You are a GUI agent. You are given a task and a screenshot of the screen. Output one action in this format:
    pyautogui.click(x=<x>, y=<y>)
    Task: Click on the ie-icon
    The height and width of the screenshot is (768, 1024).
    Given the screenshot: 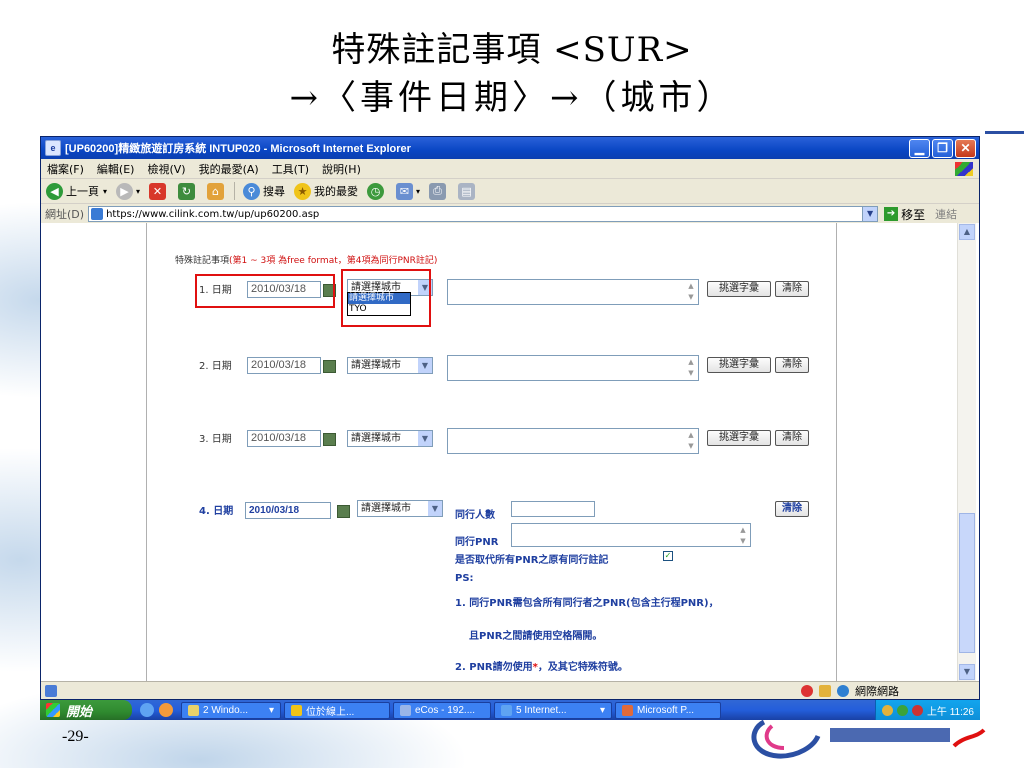 What is the action you would take?
    pyautogui.click(x=506, y=710)
    